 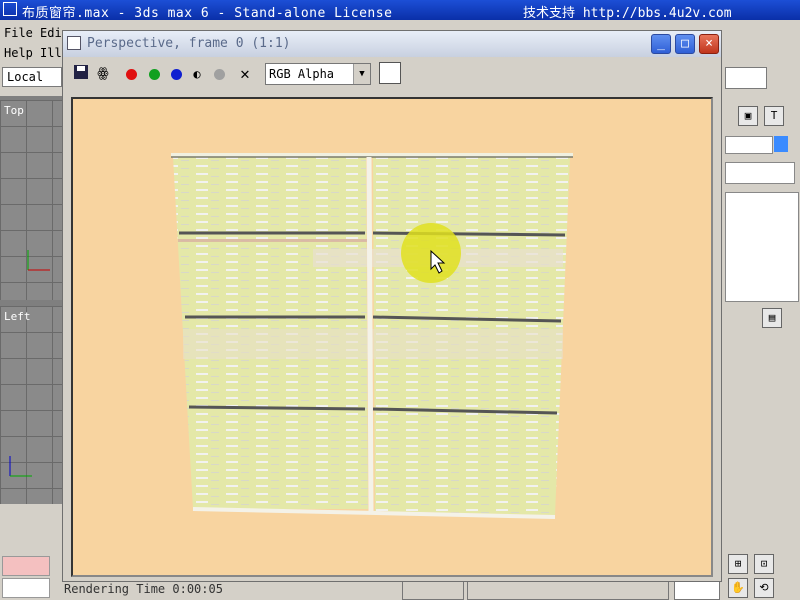 What do you see at coordinates (154, 74) in the screenshot?
I see `green-channel-button` at bounding box center [154, 74].